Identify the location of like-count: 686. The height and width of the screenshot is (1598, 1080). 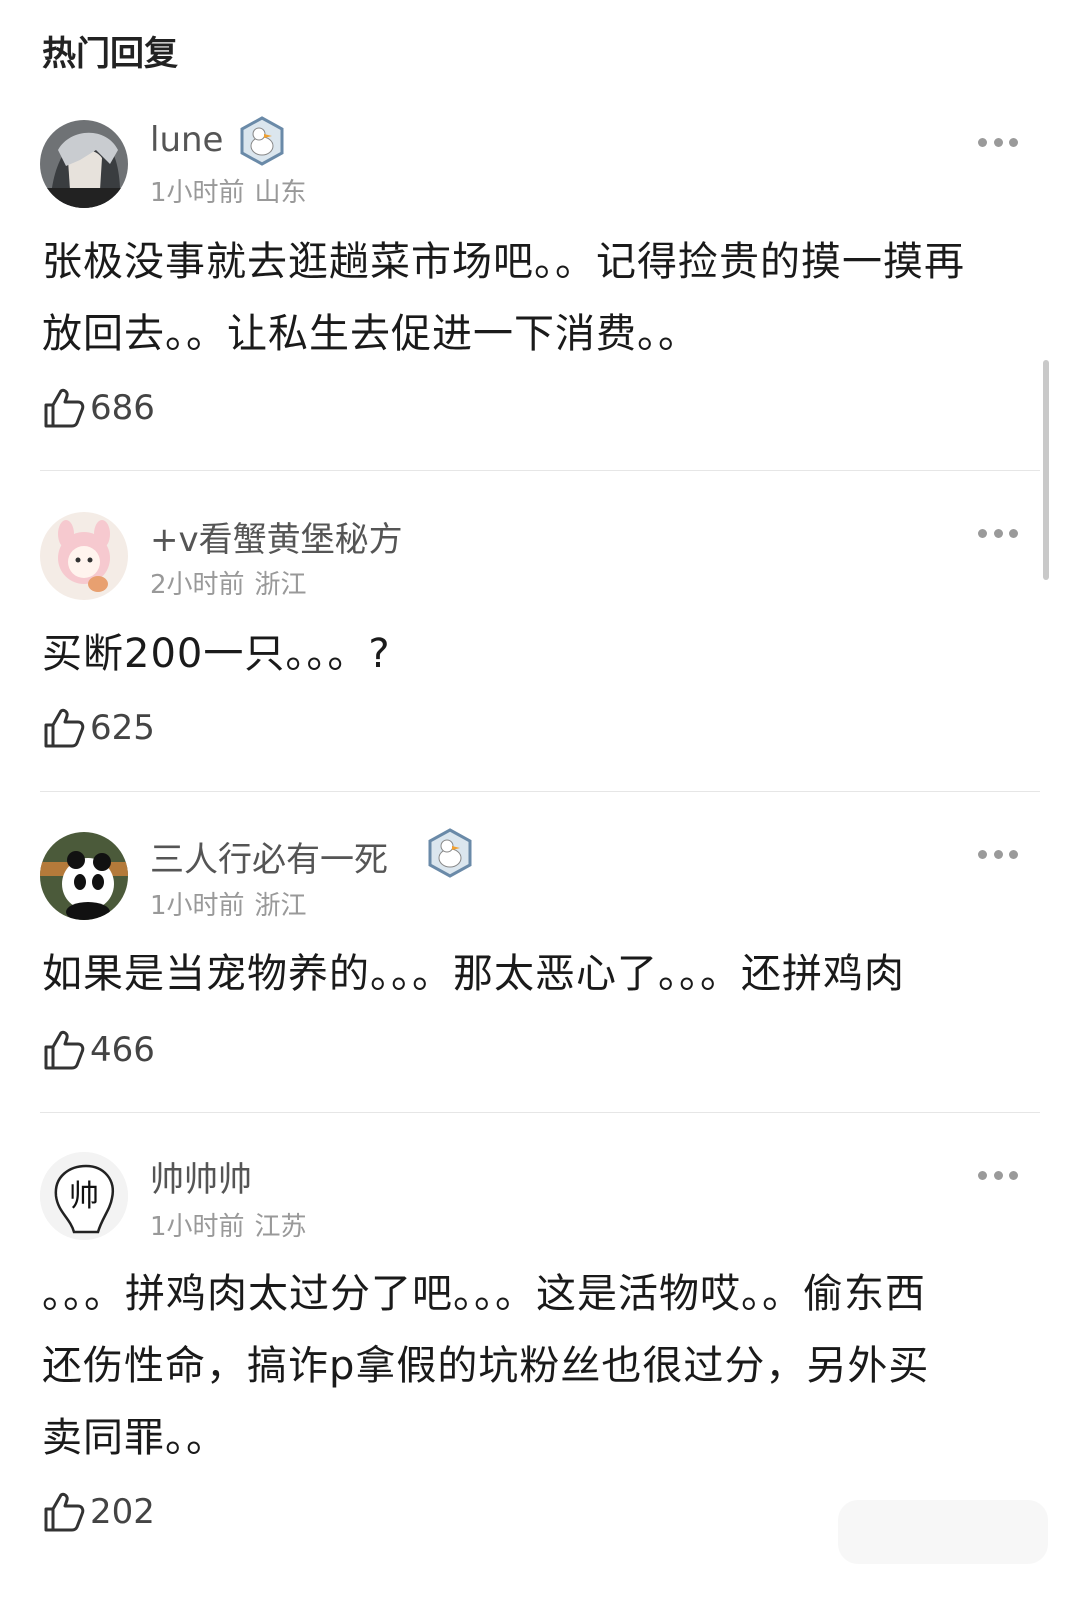
(122, 408).